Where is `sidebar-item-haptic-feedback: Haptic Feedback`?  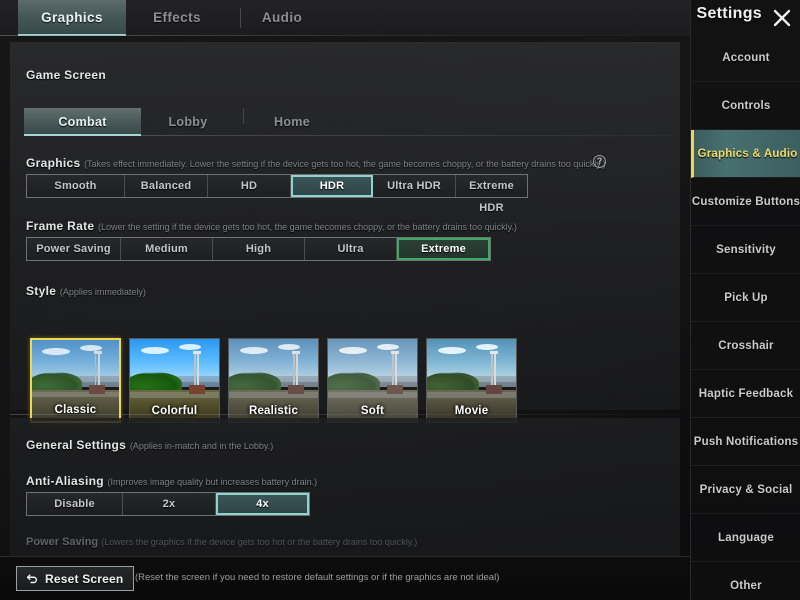
sidebar-item-haptic-feedback: Haptic Feedback is located at coordinates (745, 394).